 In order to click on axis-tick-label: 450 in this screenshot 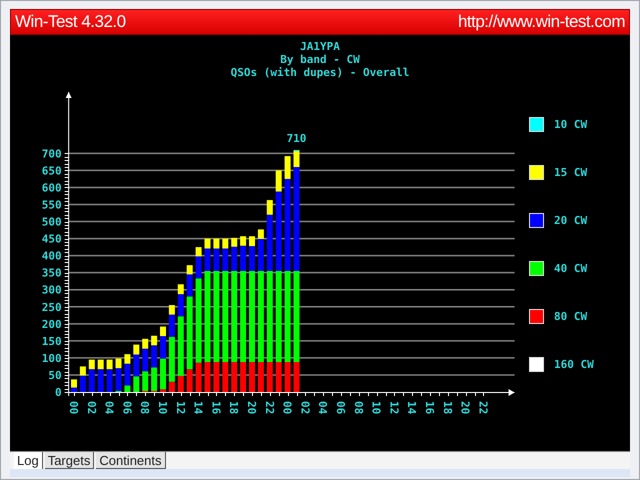, I will do `click(52, 239)`.